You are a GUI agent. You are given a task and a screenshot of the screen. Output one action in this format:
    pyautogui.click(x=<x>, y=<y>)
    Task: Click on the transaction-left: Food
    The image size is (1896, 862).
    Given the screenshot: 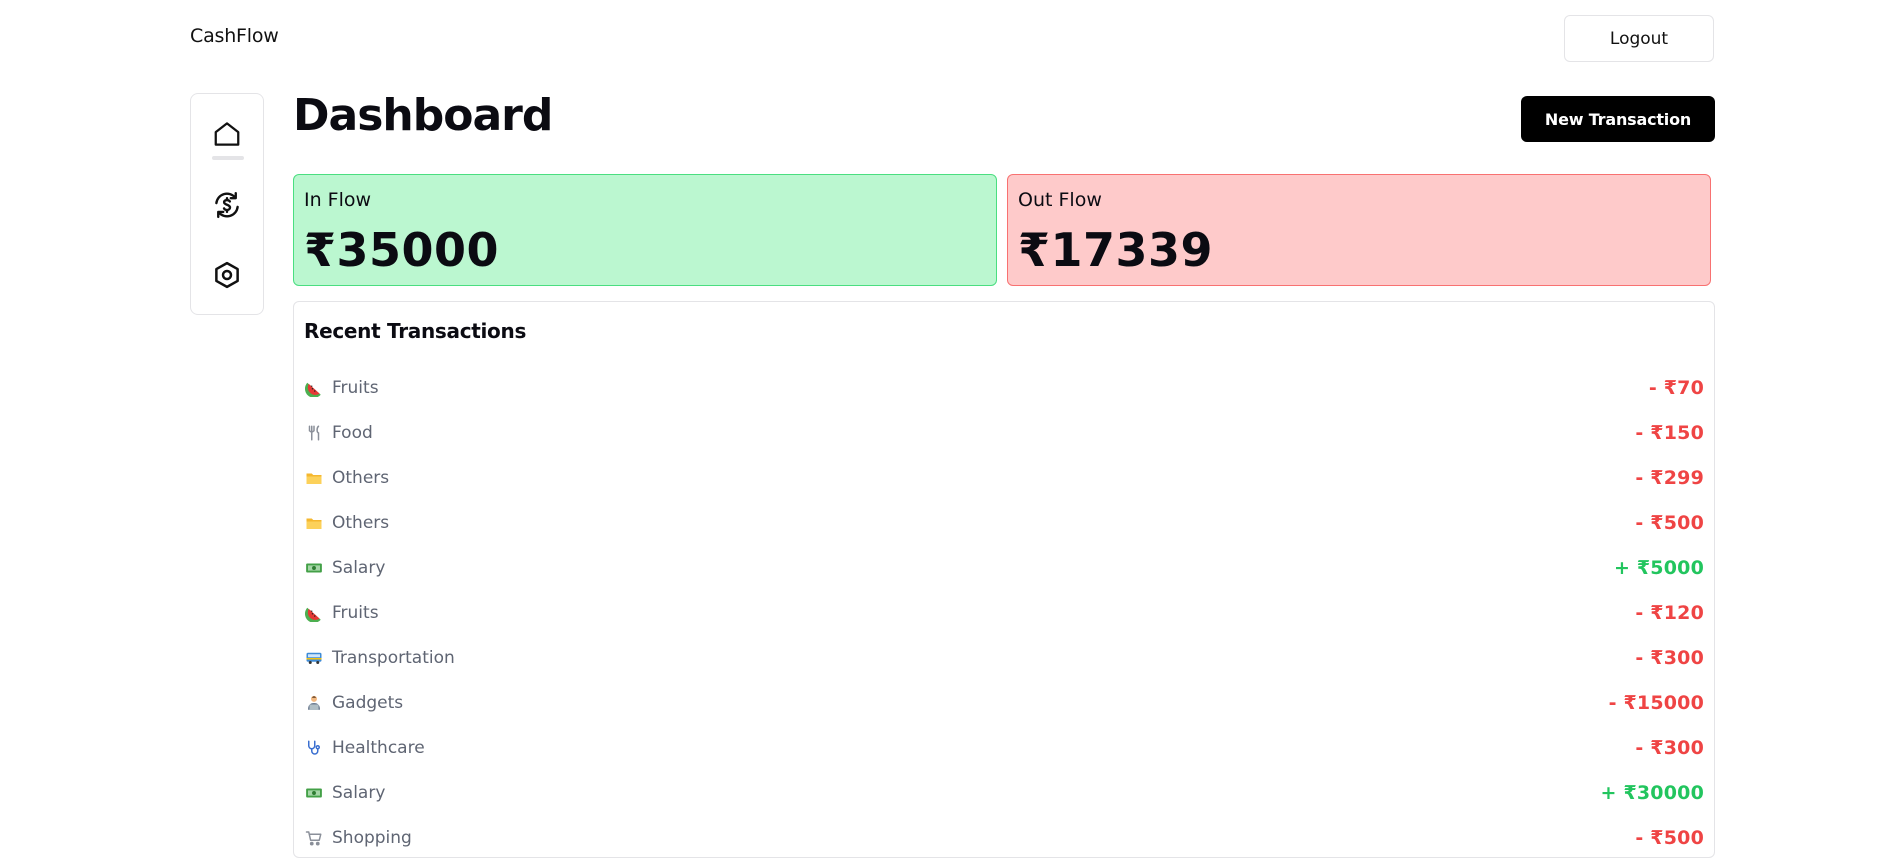 What is the action you would take?
    pyautogui.click(x=338, y=433)
    